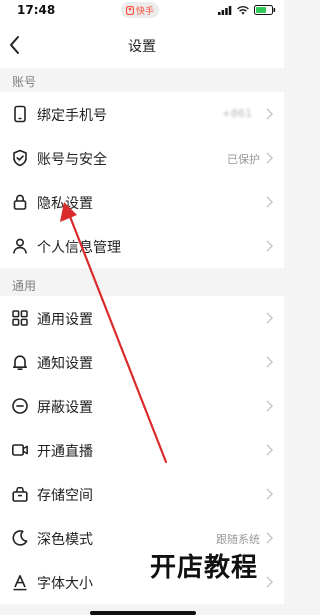 This screenshot has height=615, width=320. I want to click on settings-row-live: 开通直播, so click(142, 450).